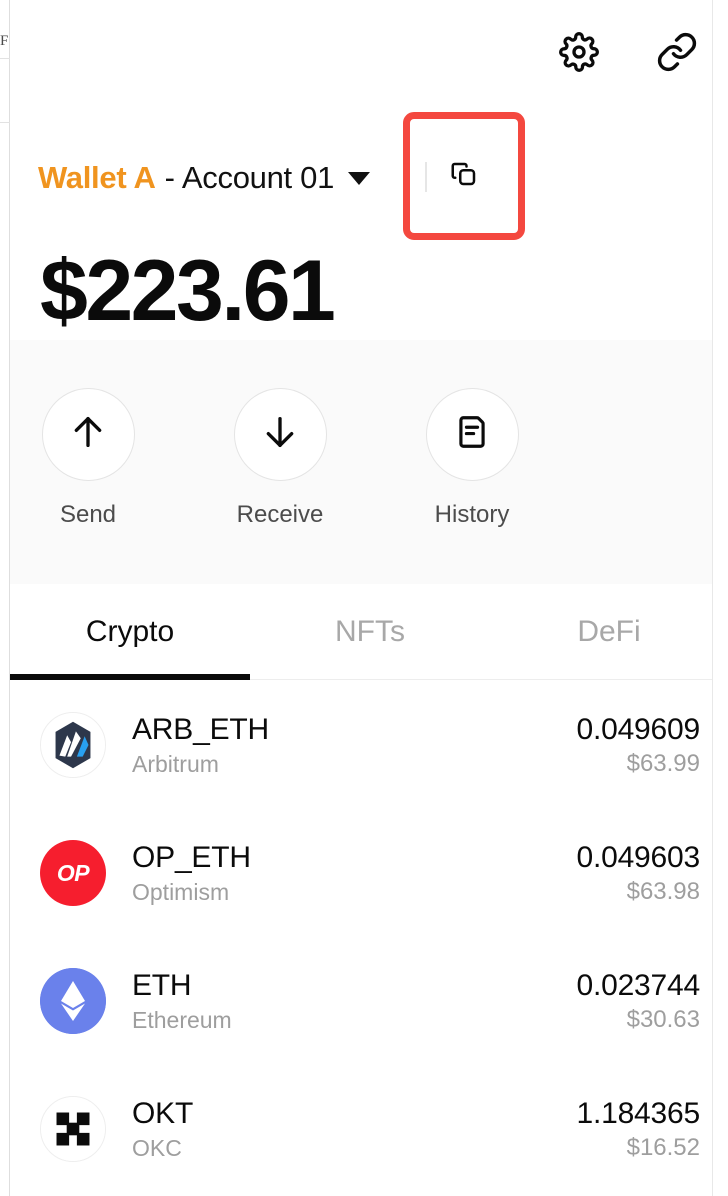  Describe the element at coordinates (258, 177) in the screenshot. I see `account-name: Account 01` at that location.